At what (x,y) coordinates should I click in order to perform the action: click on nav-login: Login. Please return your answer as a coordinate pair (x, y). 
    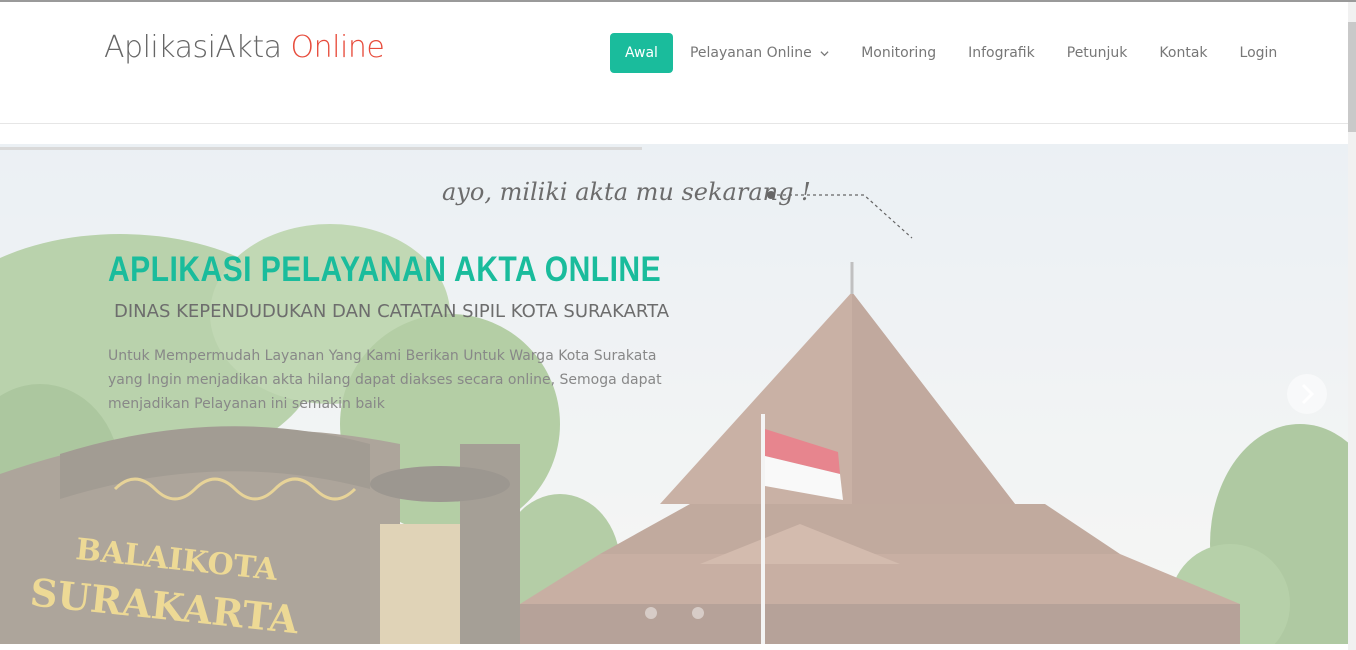
    Looking at the image, I should click on (1259, 53).